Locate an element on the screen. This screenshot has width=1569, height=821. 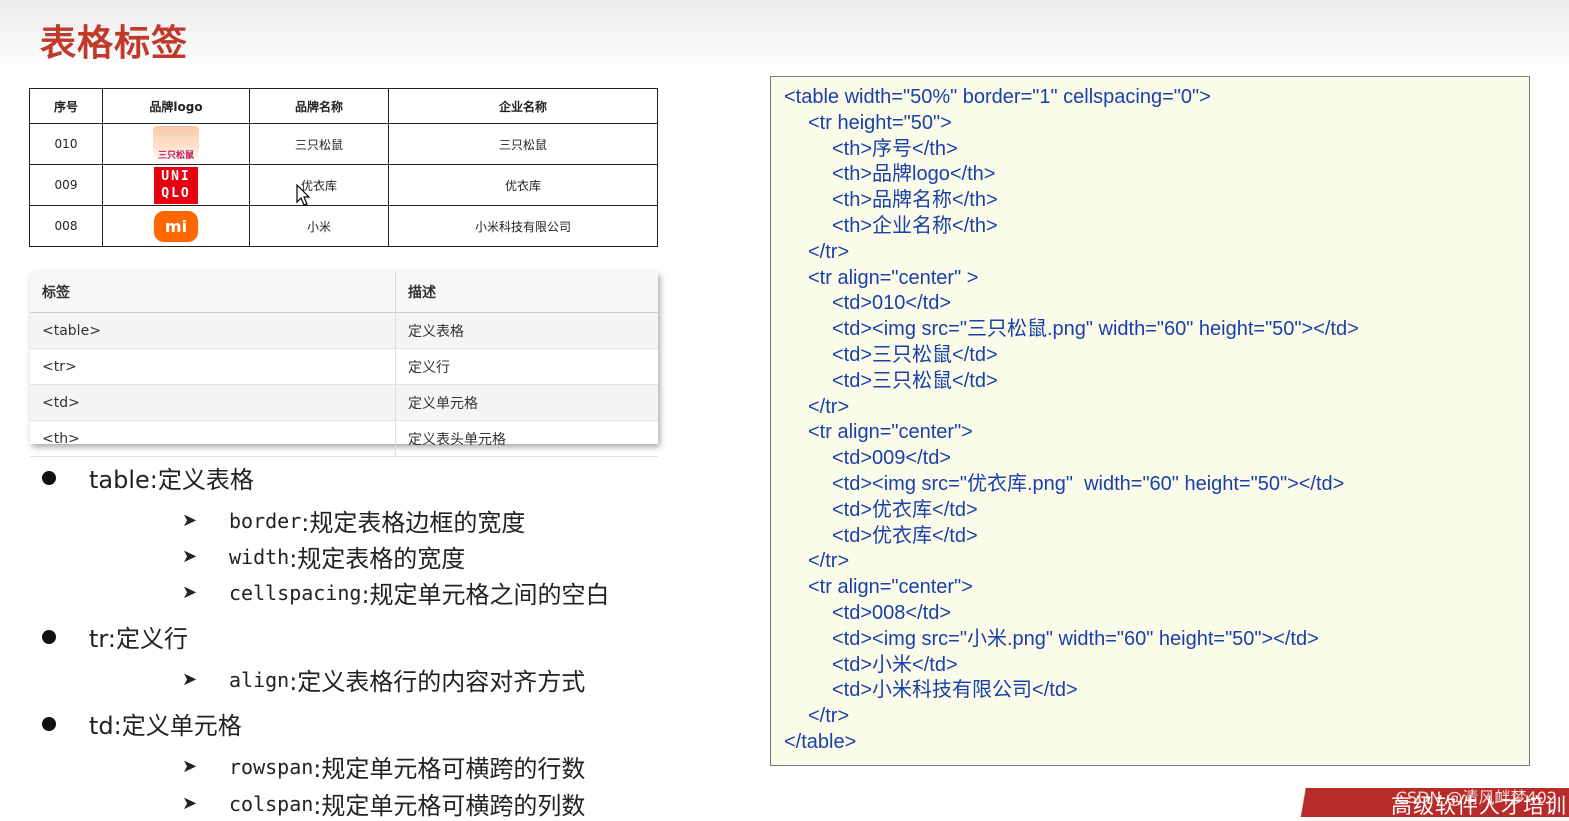
cell-id: 008 is located at coordinates (66, 226).